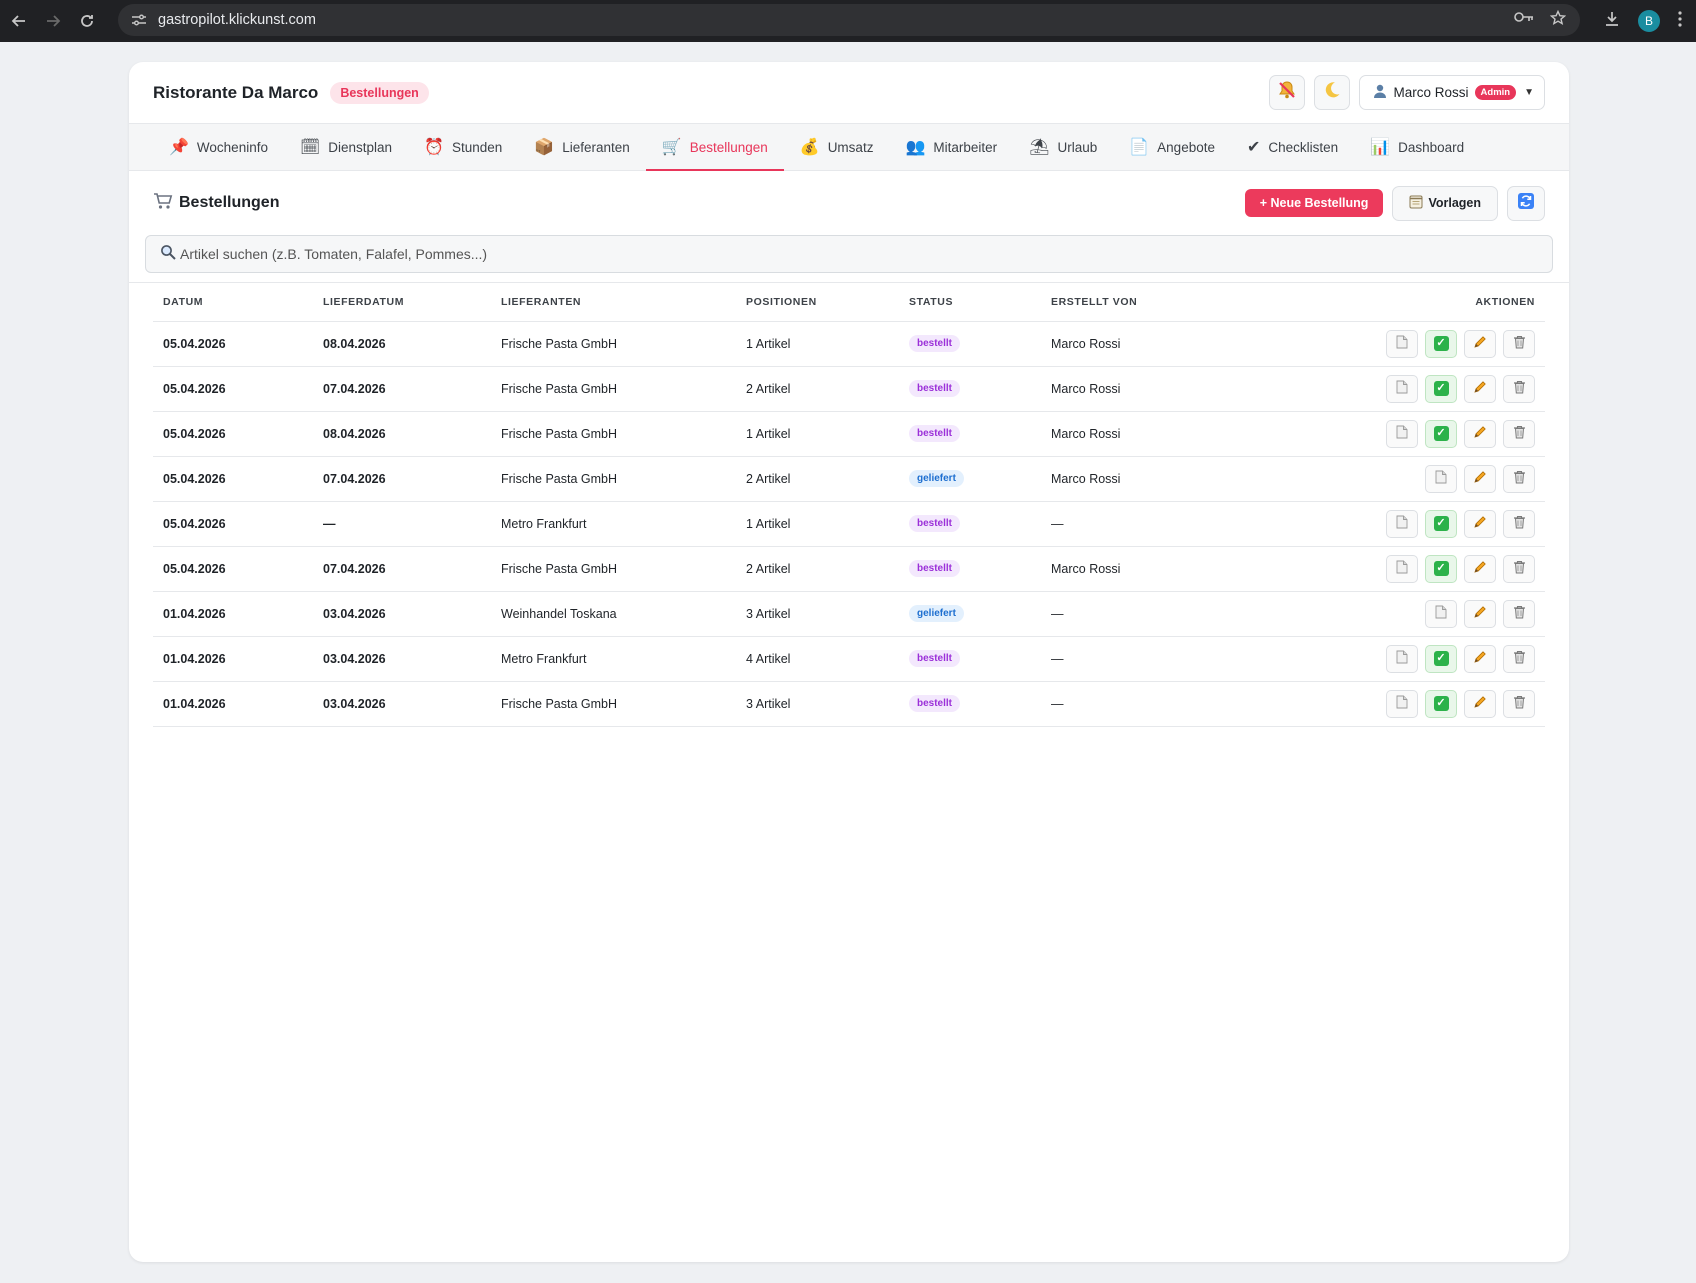 This screenshot has height=1283, width=1696. I want to click on notifications-muted-button, so click(1286, 92).